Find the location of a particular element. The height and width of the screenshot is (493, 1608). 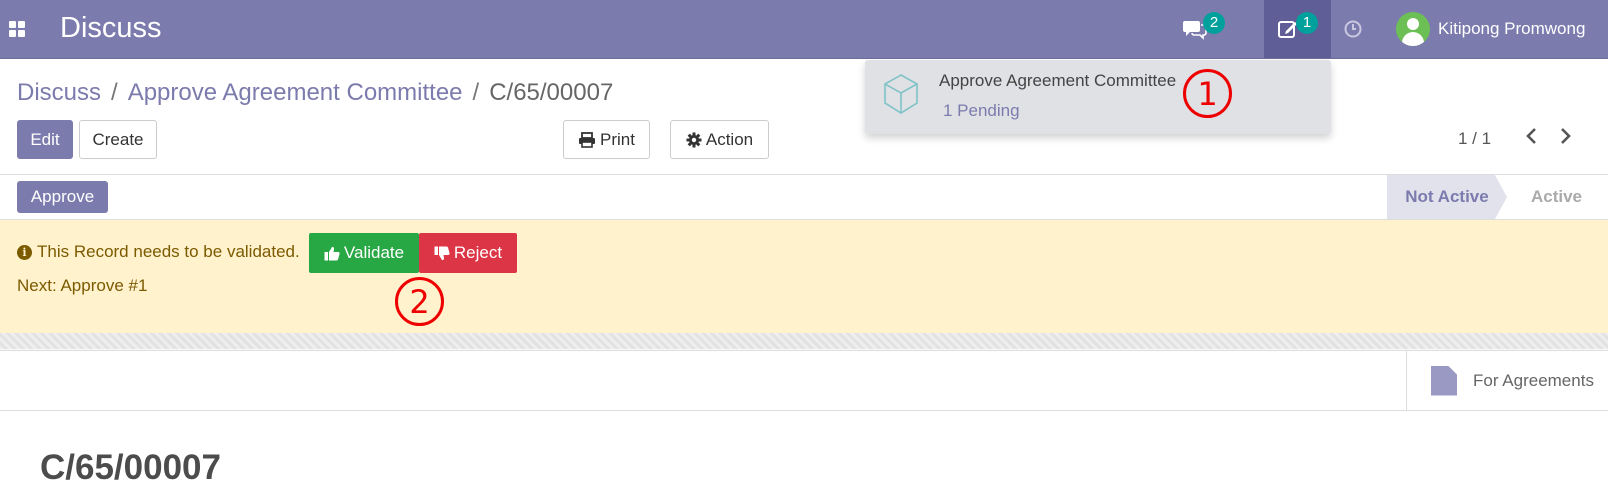

activities-menu: 1 is located at coordinates (1297, 29).